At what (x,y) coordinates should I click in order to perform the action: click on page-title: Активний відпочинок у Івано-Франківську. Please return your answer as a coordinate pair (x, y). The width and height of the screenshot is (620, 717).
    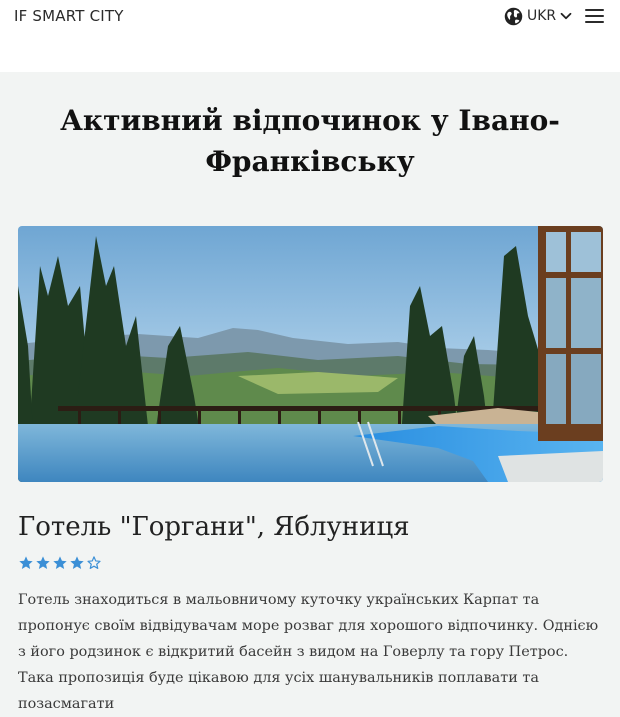
    Looking at the image, I should click on (310, 141).